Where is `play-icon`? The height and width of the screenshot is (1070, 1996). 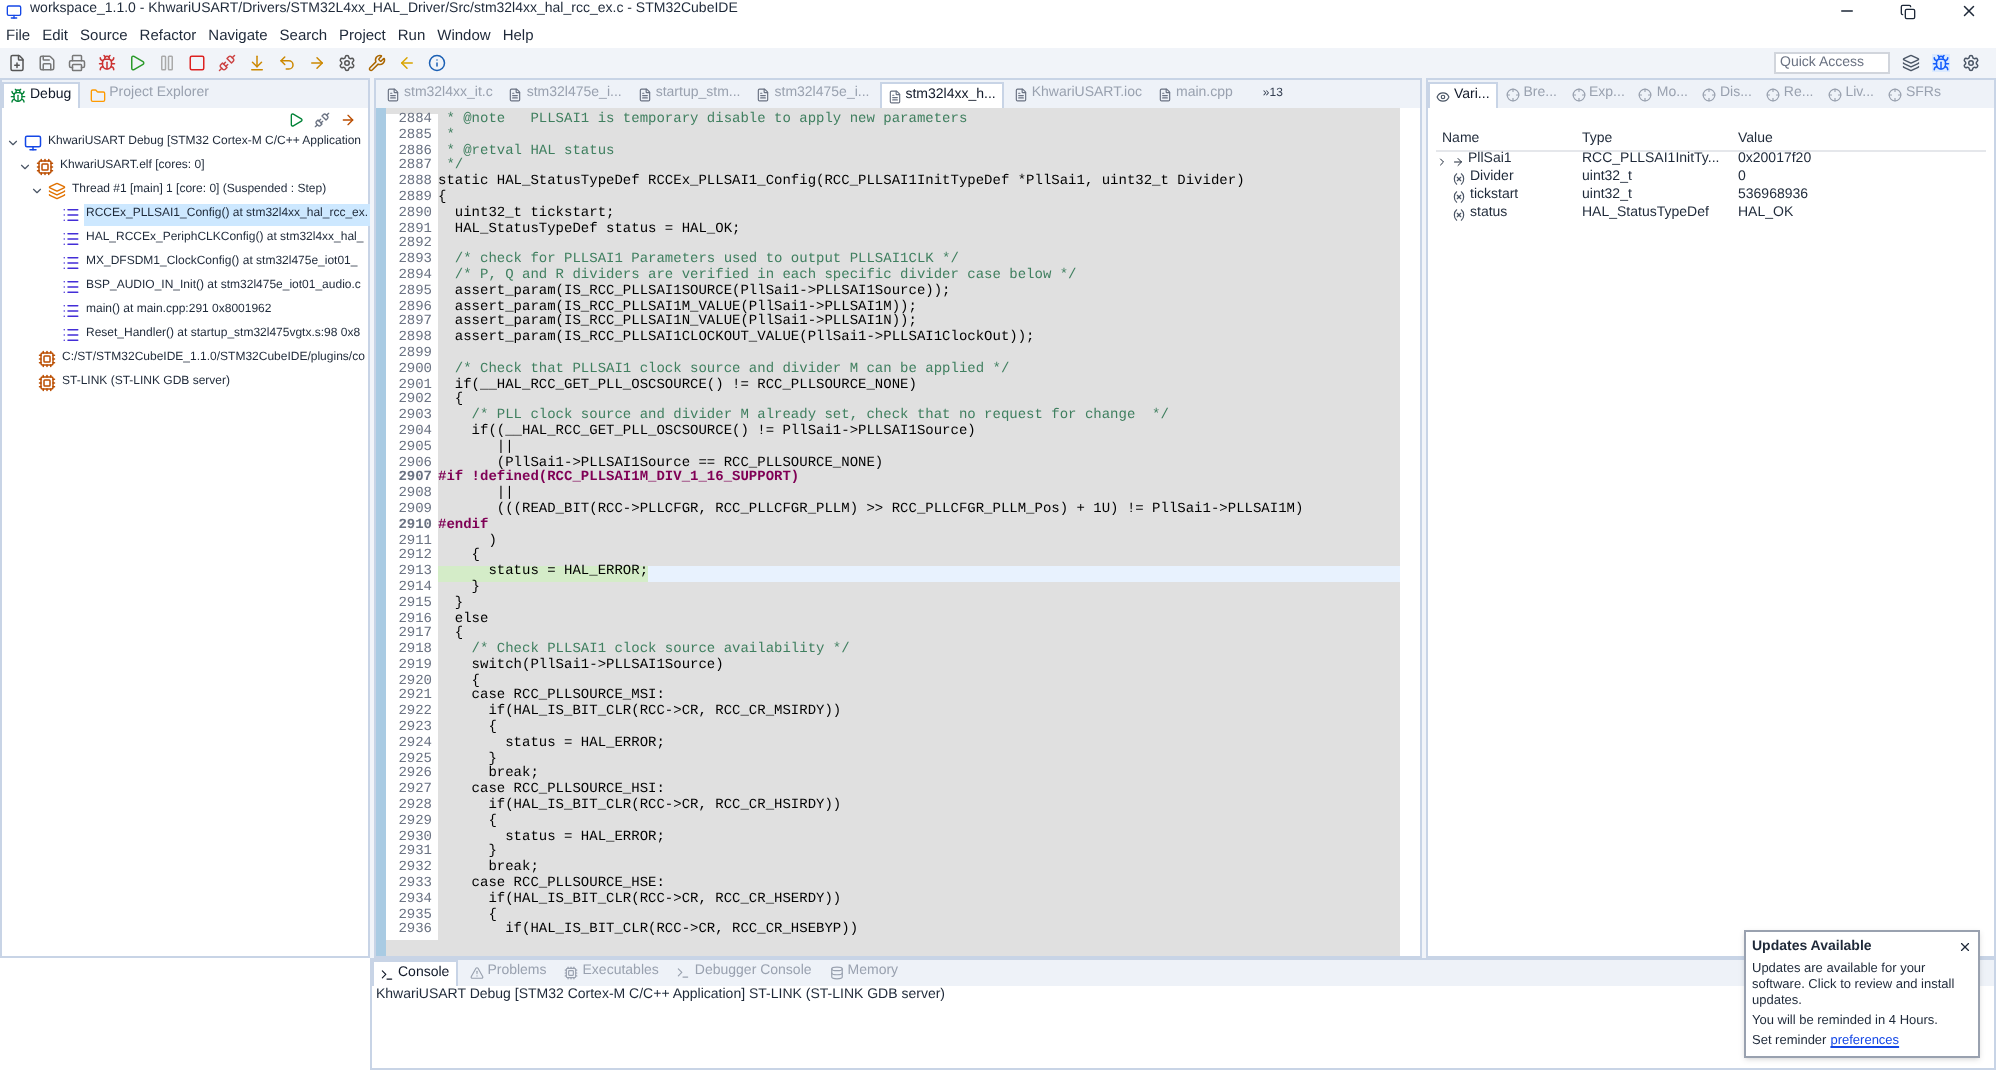 play-icon is located at coordinates (137, 62).